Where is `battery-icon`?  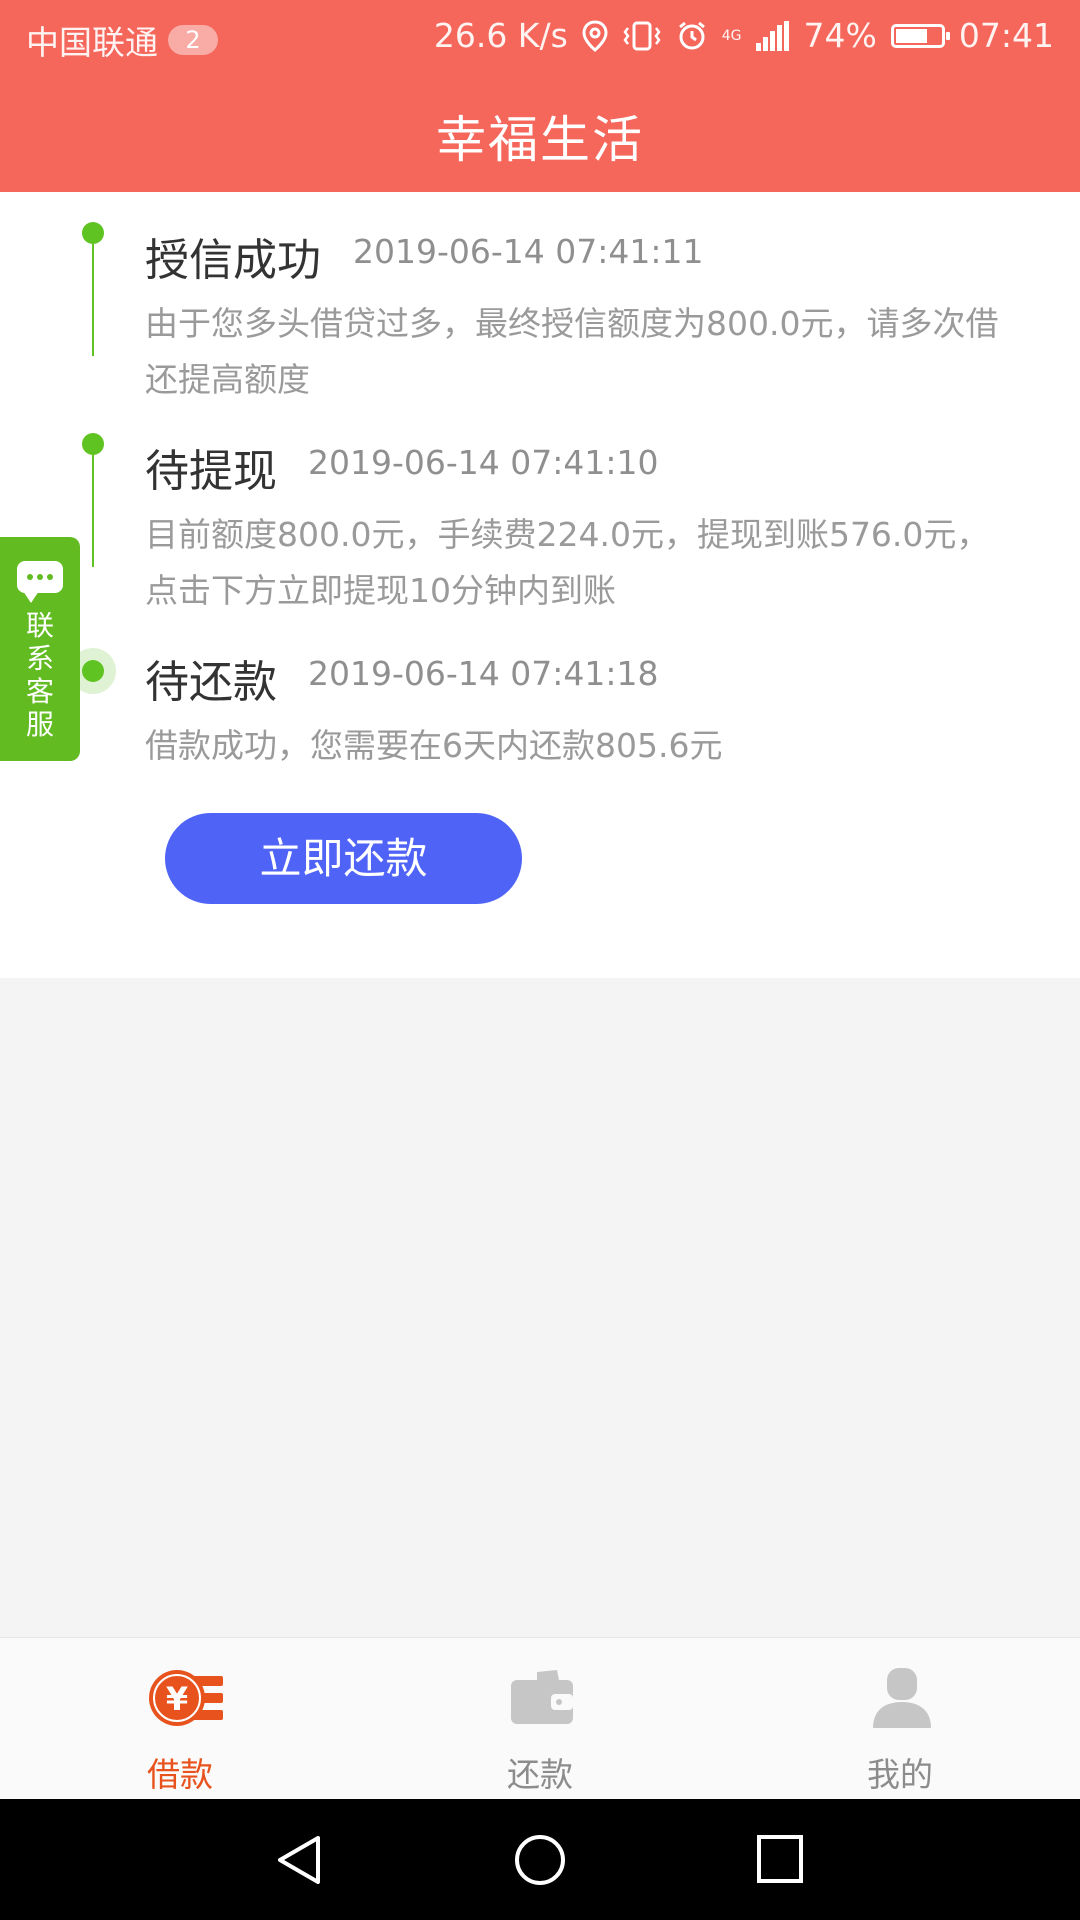
battery-icon is located at coordinates (920, 35).